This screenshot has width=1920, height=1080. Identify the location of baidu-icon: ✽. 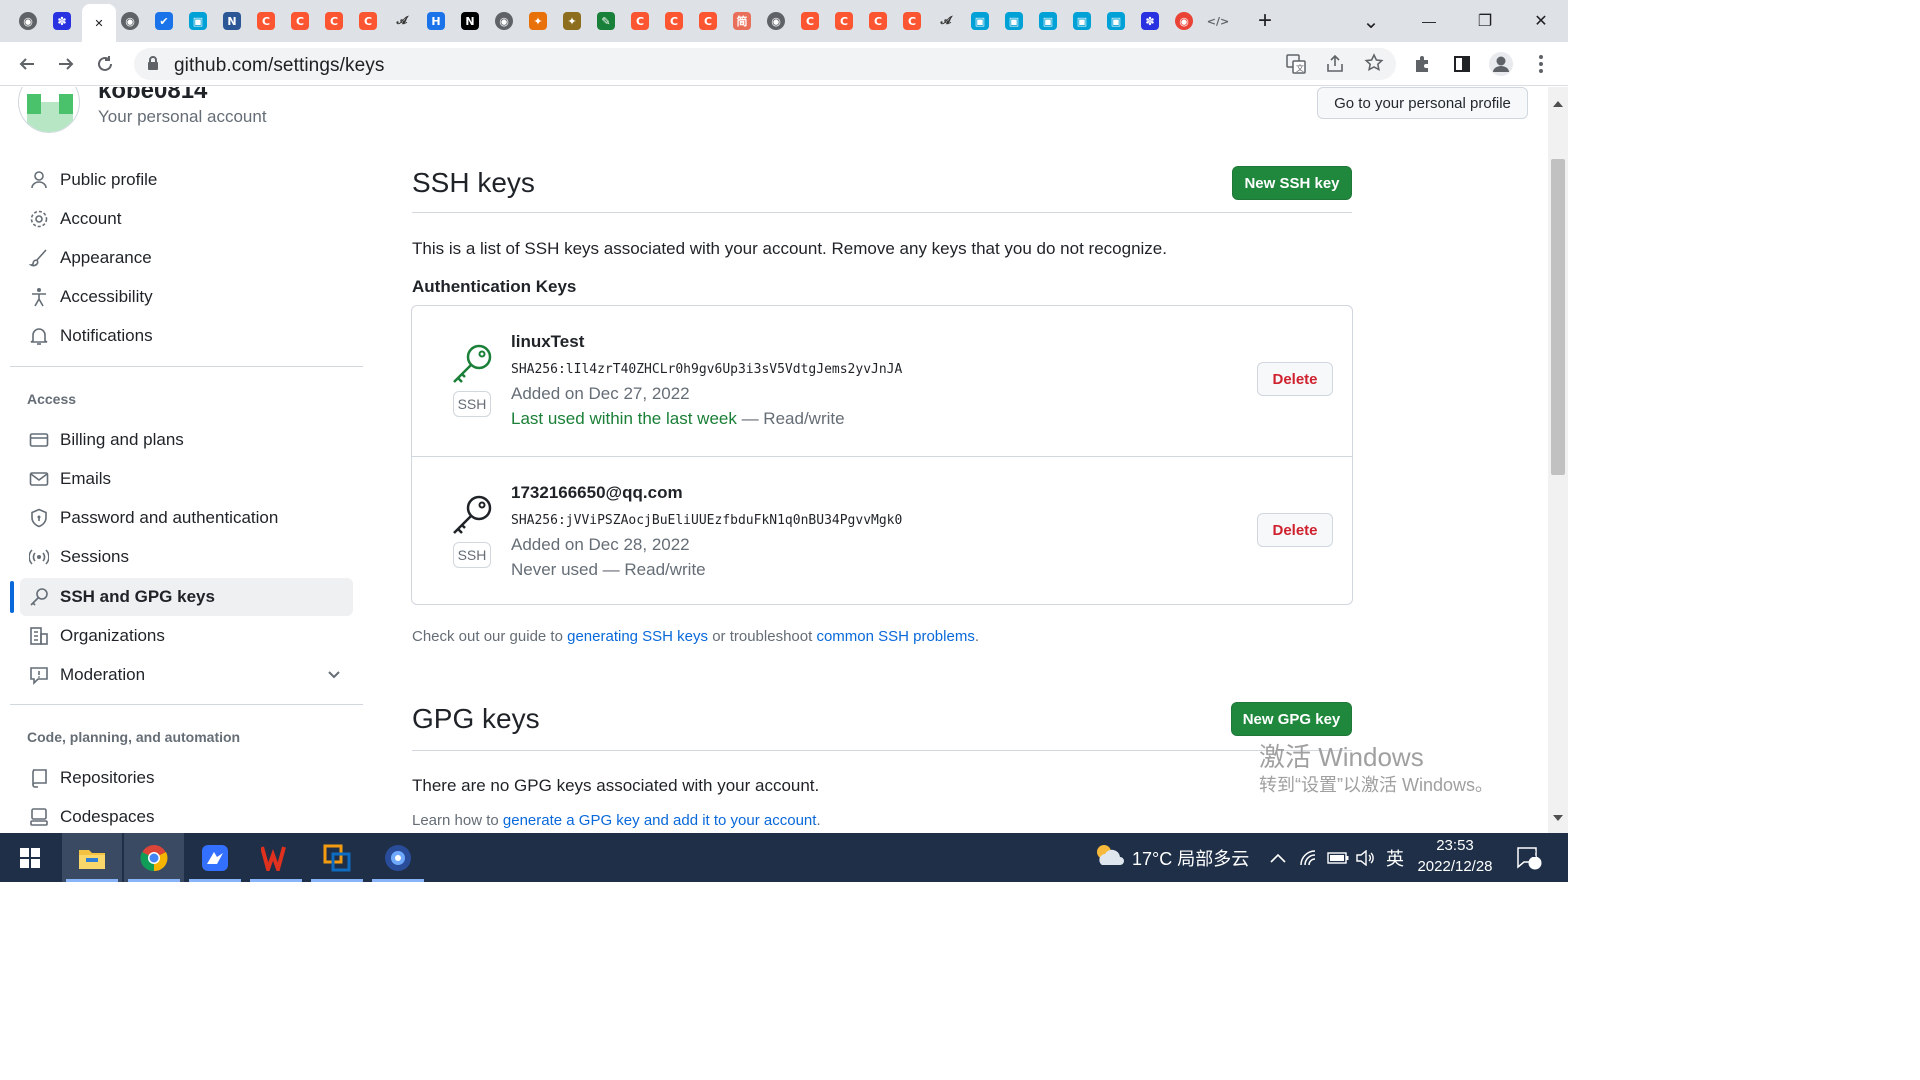
(62, 21).